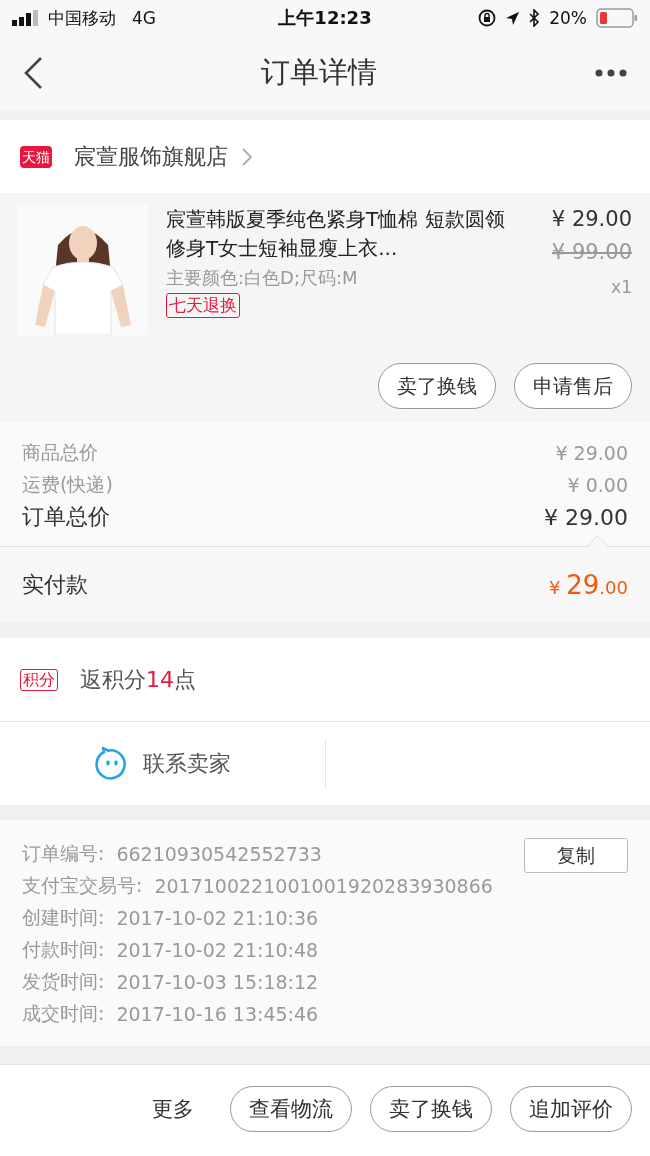 The image size is (650, 1156). What do you see at coordinates (621, 287) in the screenshot?
I see `product-quantity: x1` at bounding box center [621, 287].